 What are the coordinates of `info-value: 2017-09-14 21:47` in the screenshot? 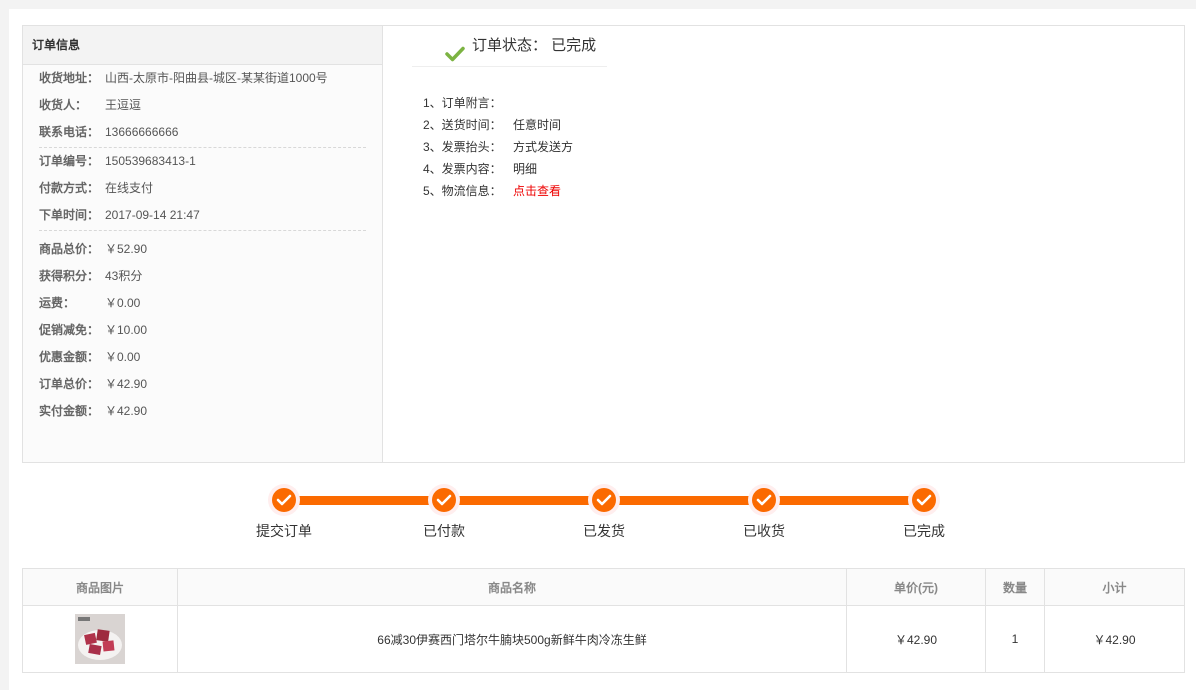 It's located at (152, 215).